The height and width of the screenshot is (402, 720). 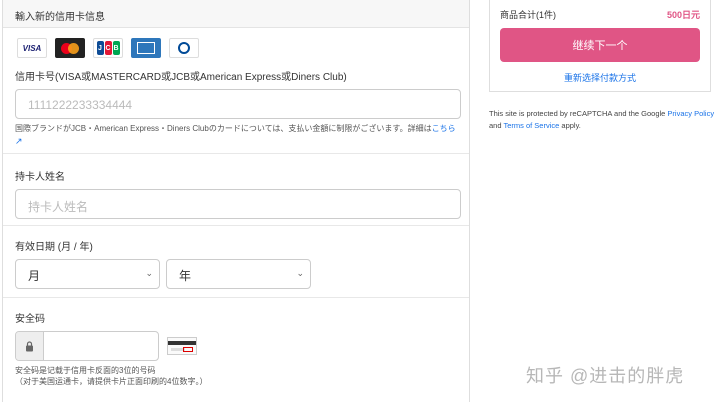 I want to click on reselect-payment-link: 重新选择付款方式, so click(x=600, y=77).